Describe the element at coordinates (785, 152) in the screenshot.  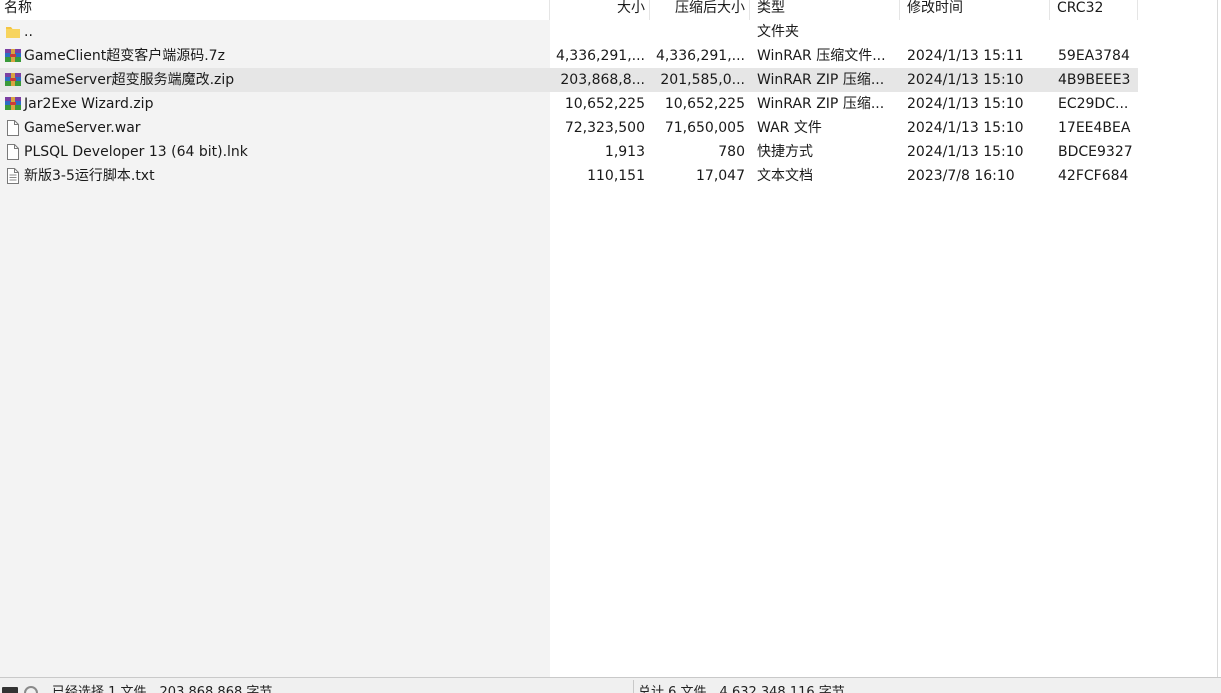
I see `file-type: 快捷方式` at that location.